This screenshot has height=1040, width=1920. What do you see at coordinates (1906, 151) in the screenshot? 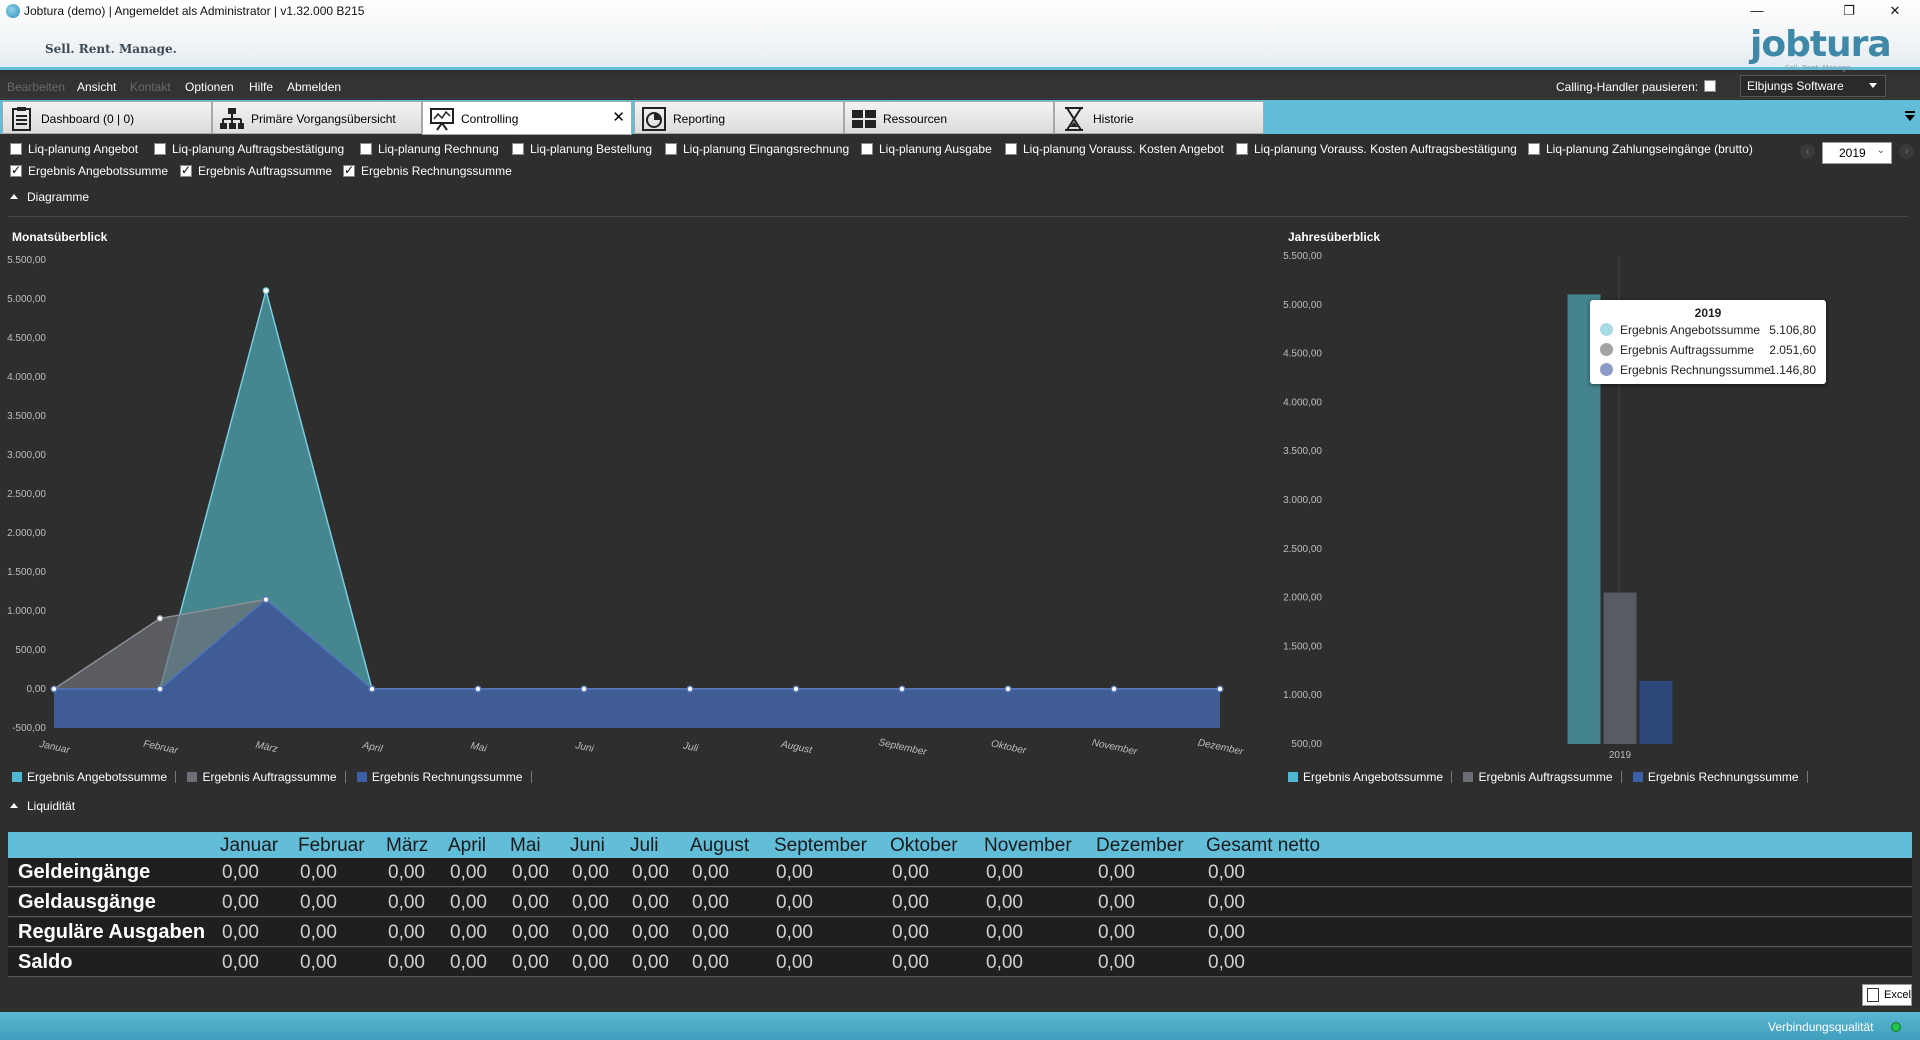
I see `year-next-button: ›` at bounding box center [1906, 151].